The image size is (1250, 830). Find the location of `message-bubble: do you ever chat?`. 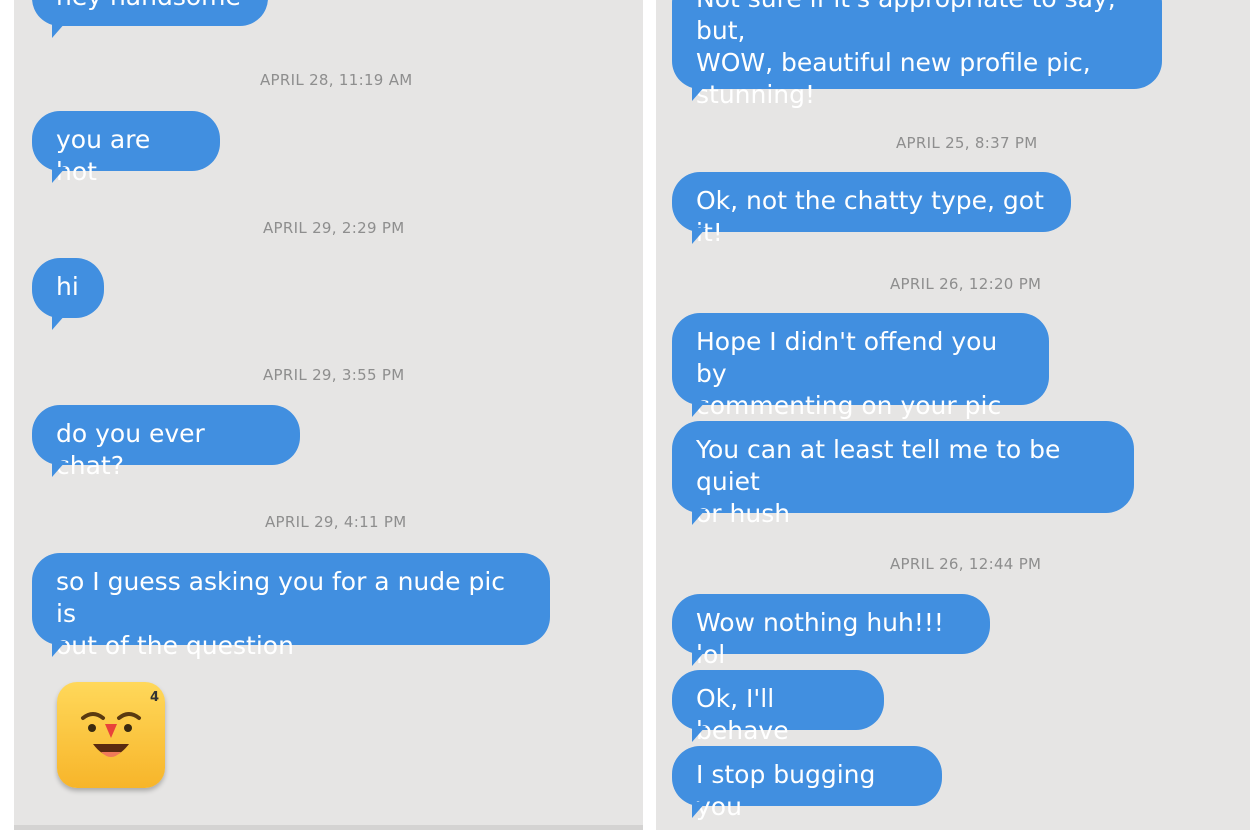

message-bubble: do you ever chat? is located at coordinates (166, 442).